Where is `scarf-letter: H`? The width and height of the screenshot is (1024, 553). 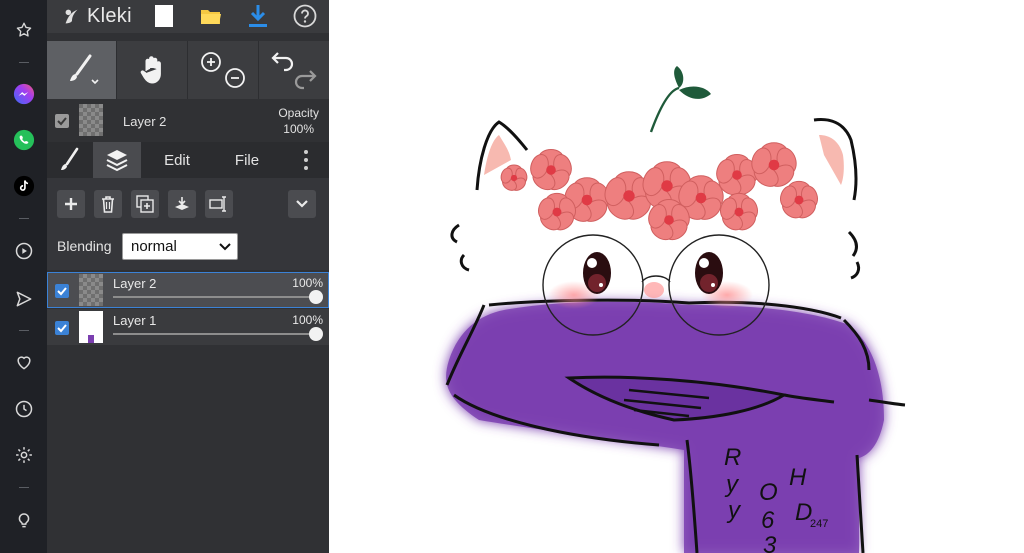 scarf-letter: H is located at coordinates (798, 477).